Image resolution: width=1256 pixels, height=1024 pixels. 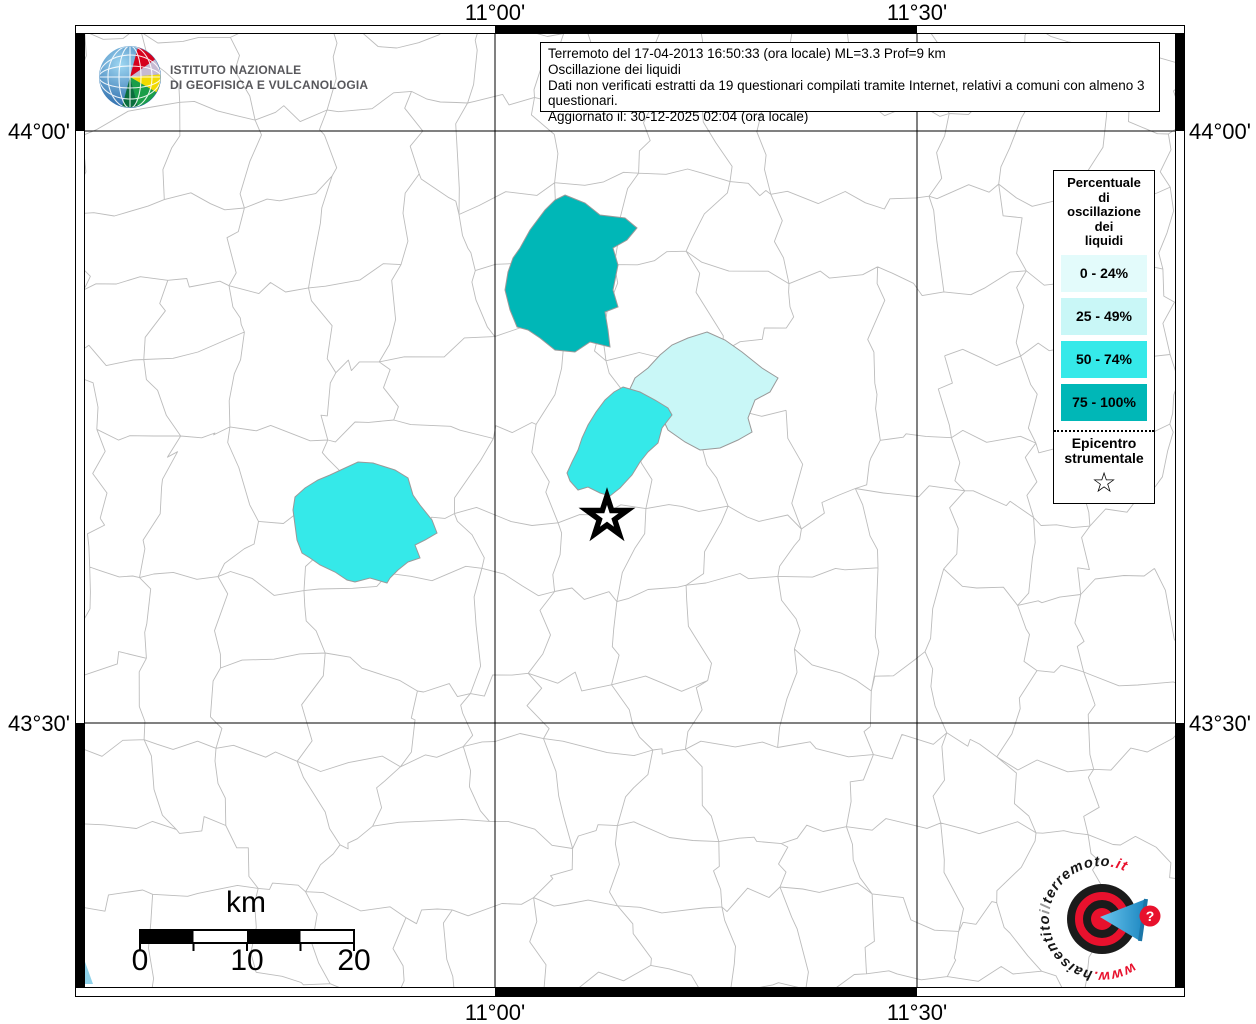 What do you see at coordinates (495, 1012) in the screenshot?
I see `lon-label-bottom-1100: 11°00'` at bounding box center [495, 1012].